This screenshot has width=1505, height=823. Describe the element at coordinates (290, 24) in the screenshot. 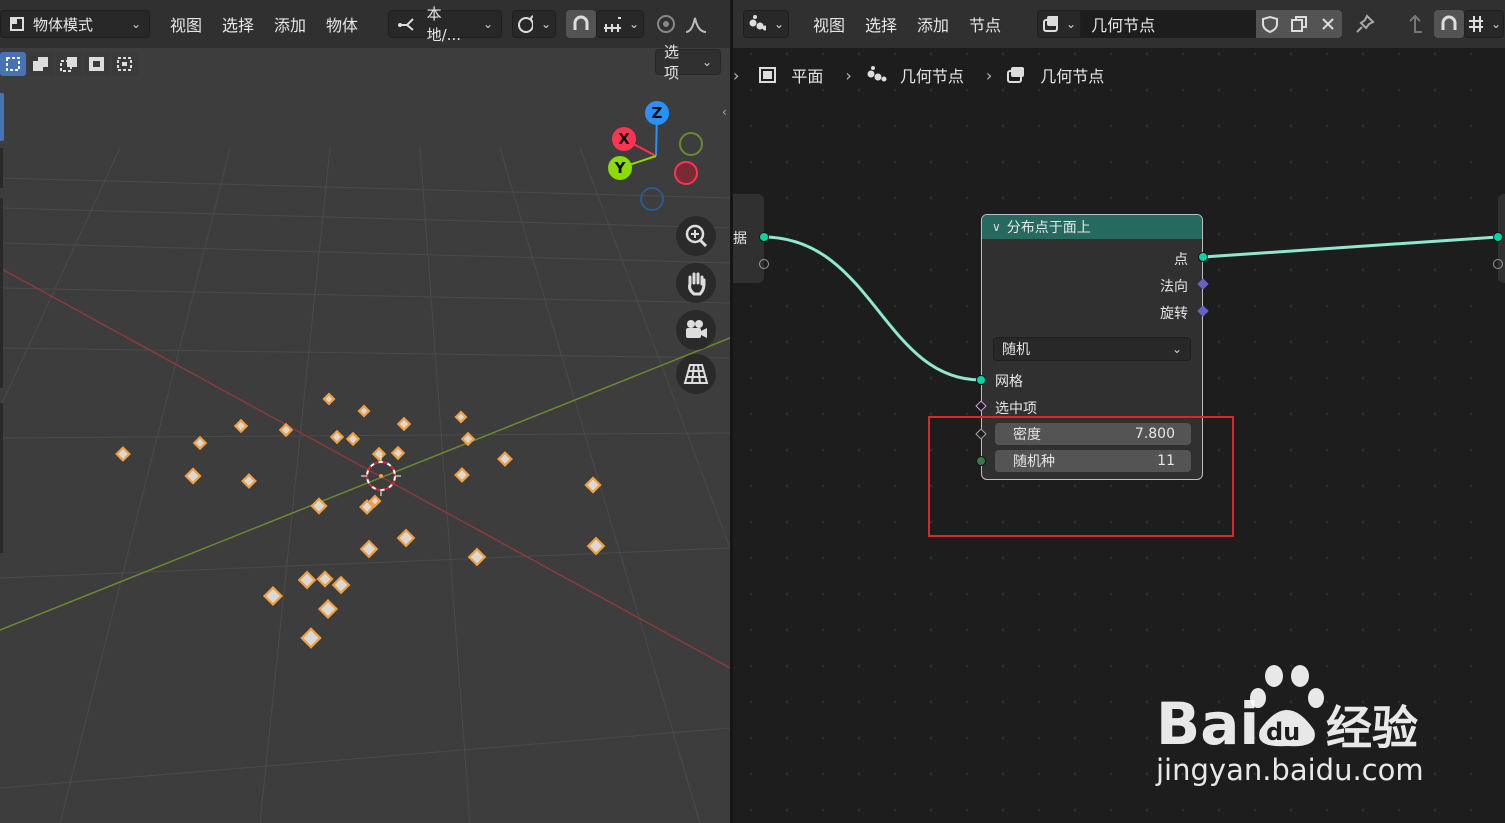

I see `menu-add: 添加` at that location.